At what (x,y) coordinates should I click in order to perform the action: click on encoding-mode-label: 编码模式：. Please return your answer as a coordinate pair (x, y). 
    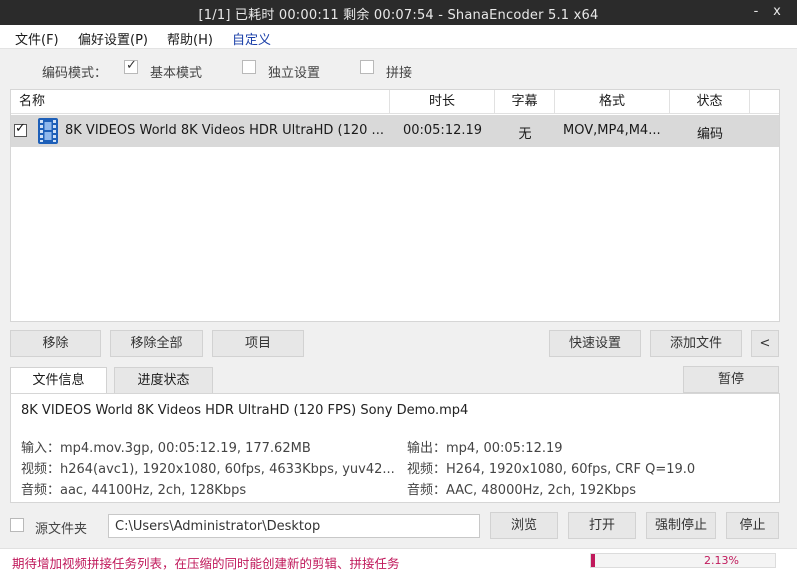
    Looking at the image, I should click on (75, 73).